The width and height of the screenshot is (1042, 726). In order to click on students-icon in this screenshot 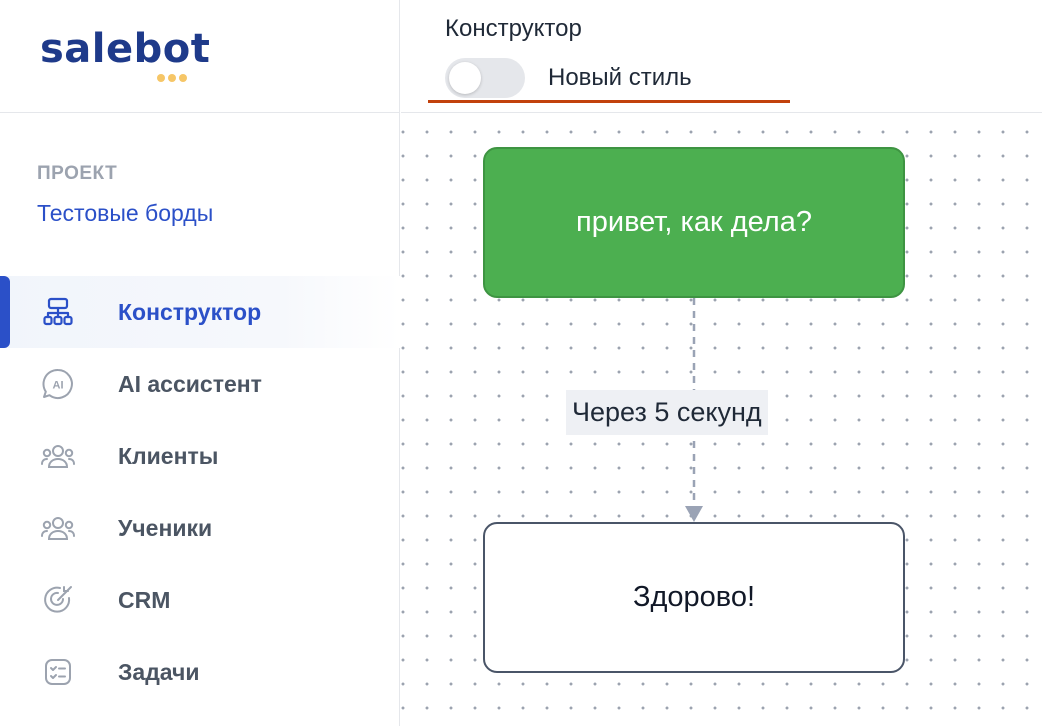, I will do `click(58, 528)`.